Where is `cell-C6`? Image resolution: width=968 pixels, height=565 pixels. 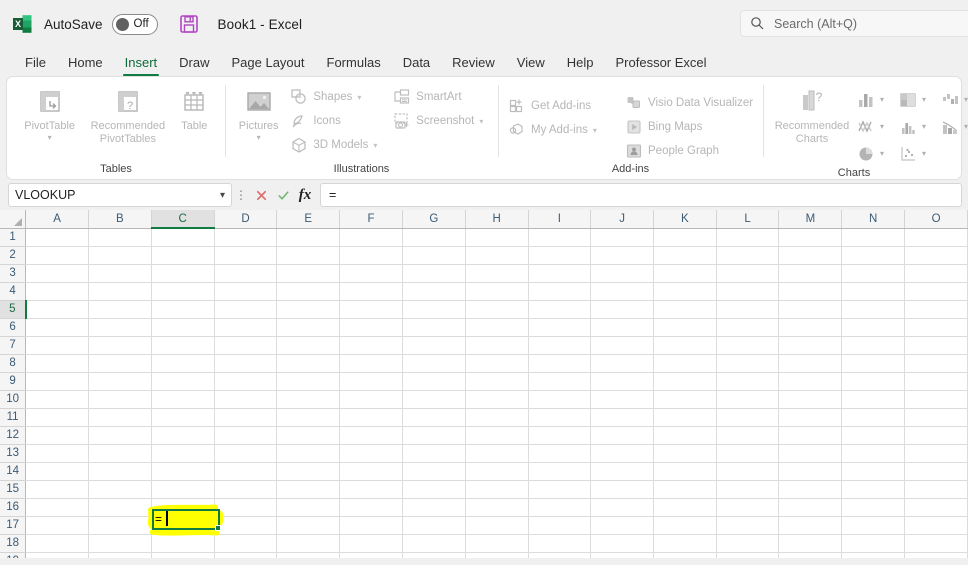 cell-C6 is located at coordinates (183, 327).